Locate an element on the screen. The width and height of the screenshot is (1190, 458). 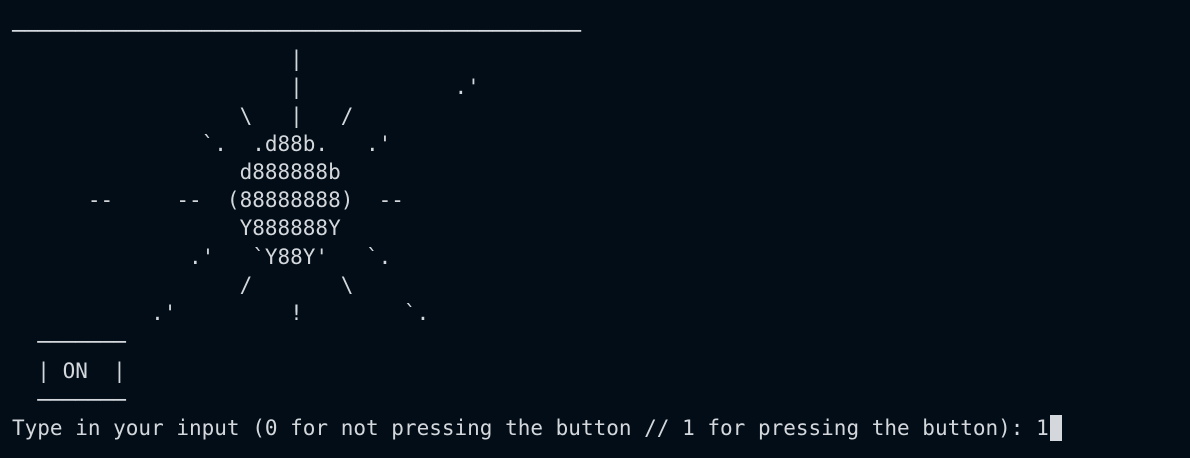
cursor-icon is located at coordinates (1055, 428).